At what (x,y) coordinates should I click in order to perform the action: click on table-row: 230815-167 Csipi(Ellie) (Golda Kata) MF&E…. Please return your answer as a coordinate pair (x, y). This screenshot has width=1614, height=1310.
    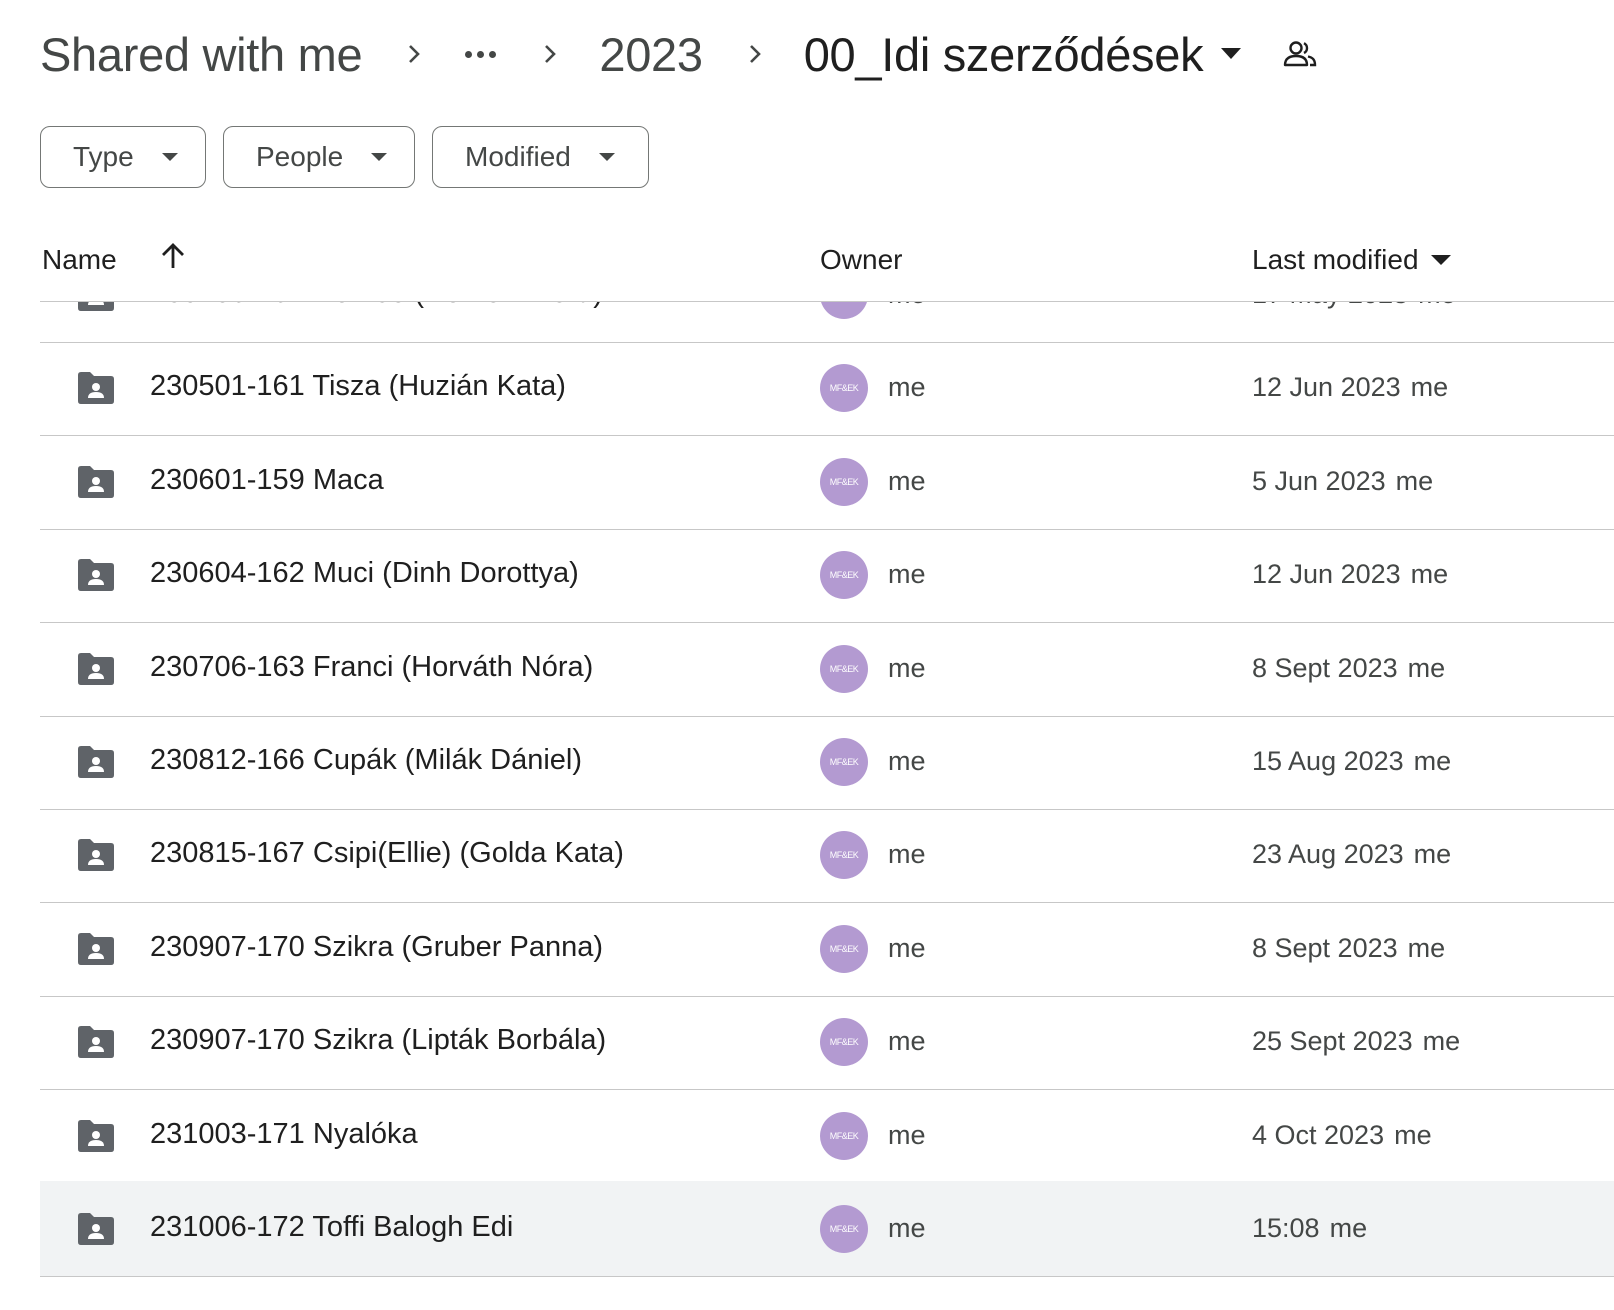
    Looking at the image, I should click on (827, 855).